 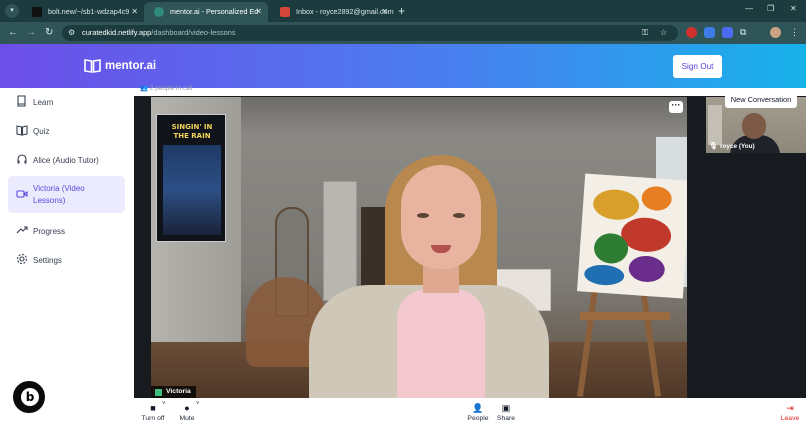 I want to click on bolt-logo-icon: b, so click(x=30, y=397).